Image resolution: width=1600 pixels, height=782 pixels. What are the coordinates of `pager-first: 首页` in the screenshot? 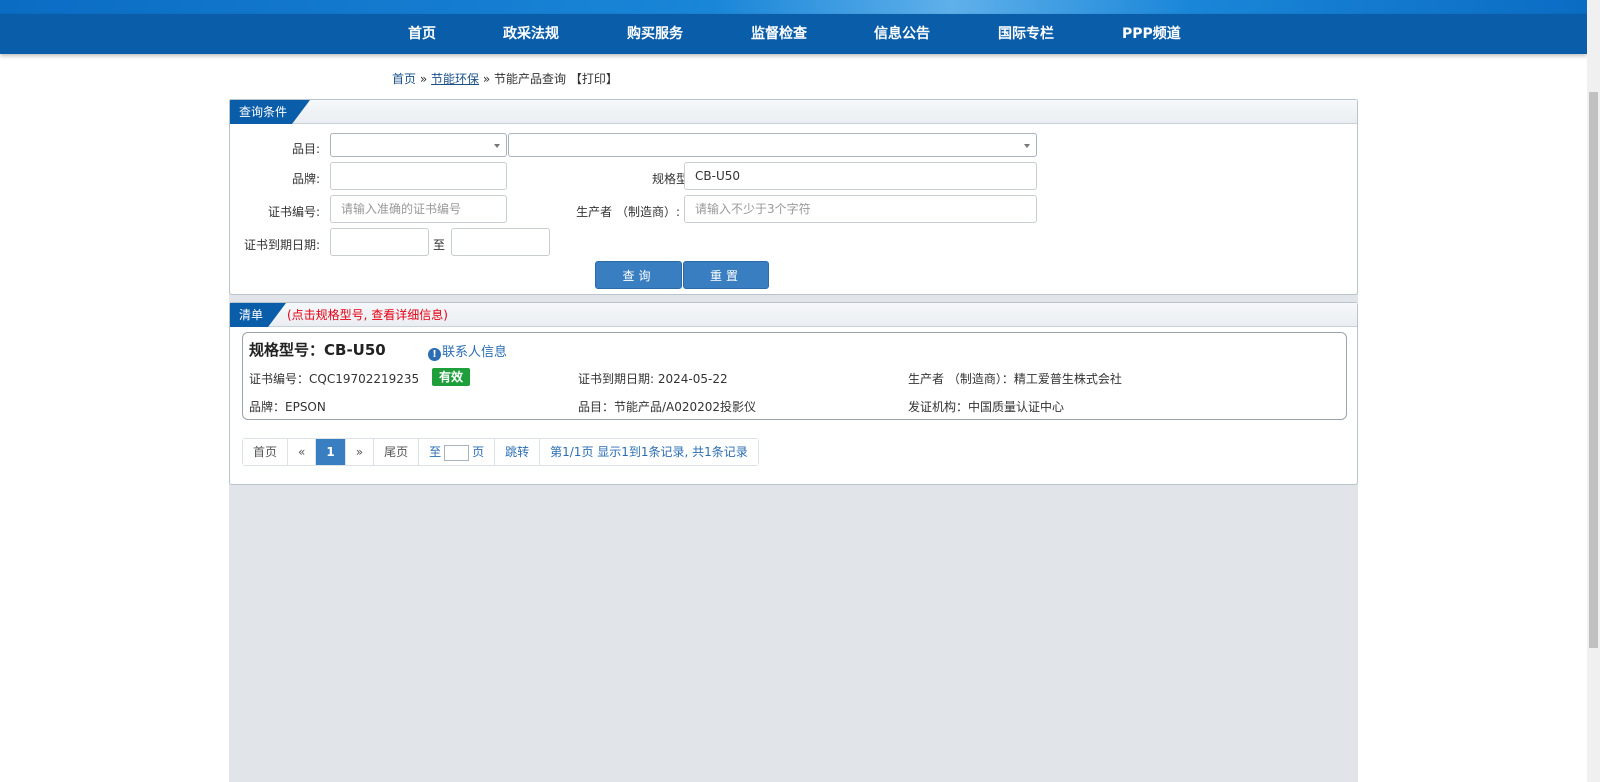 It's located at (266, 452).